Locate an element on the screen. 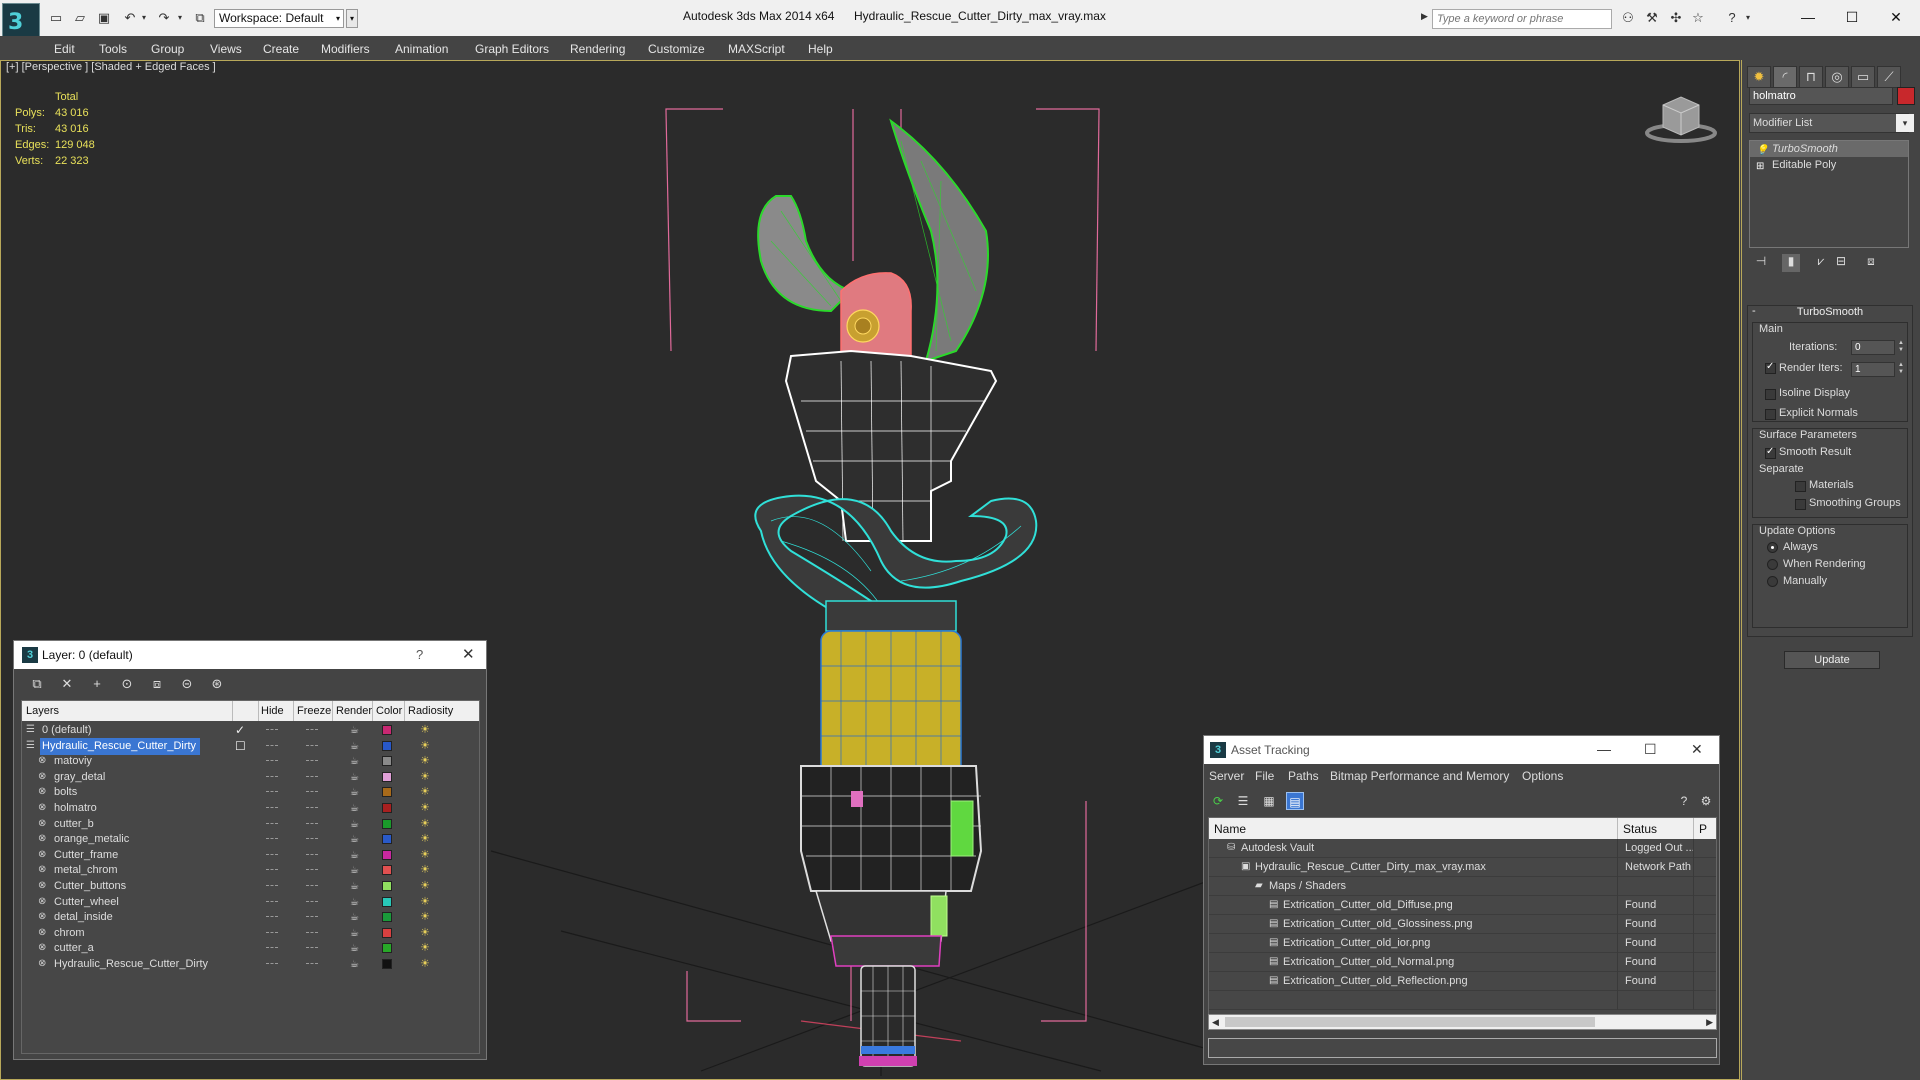  layer-manager-titlebar: 3 Layer: 0 (default) ? ✕ is located at coordinates (250, 655).